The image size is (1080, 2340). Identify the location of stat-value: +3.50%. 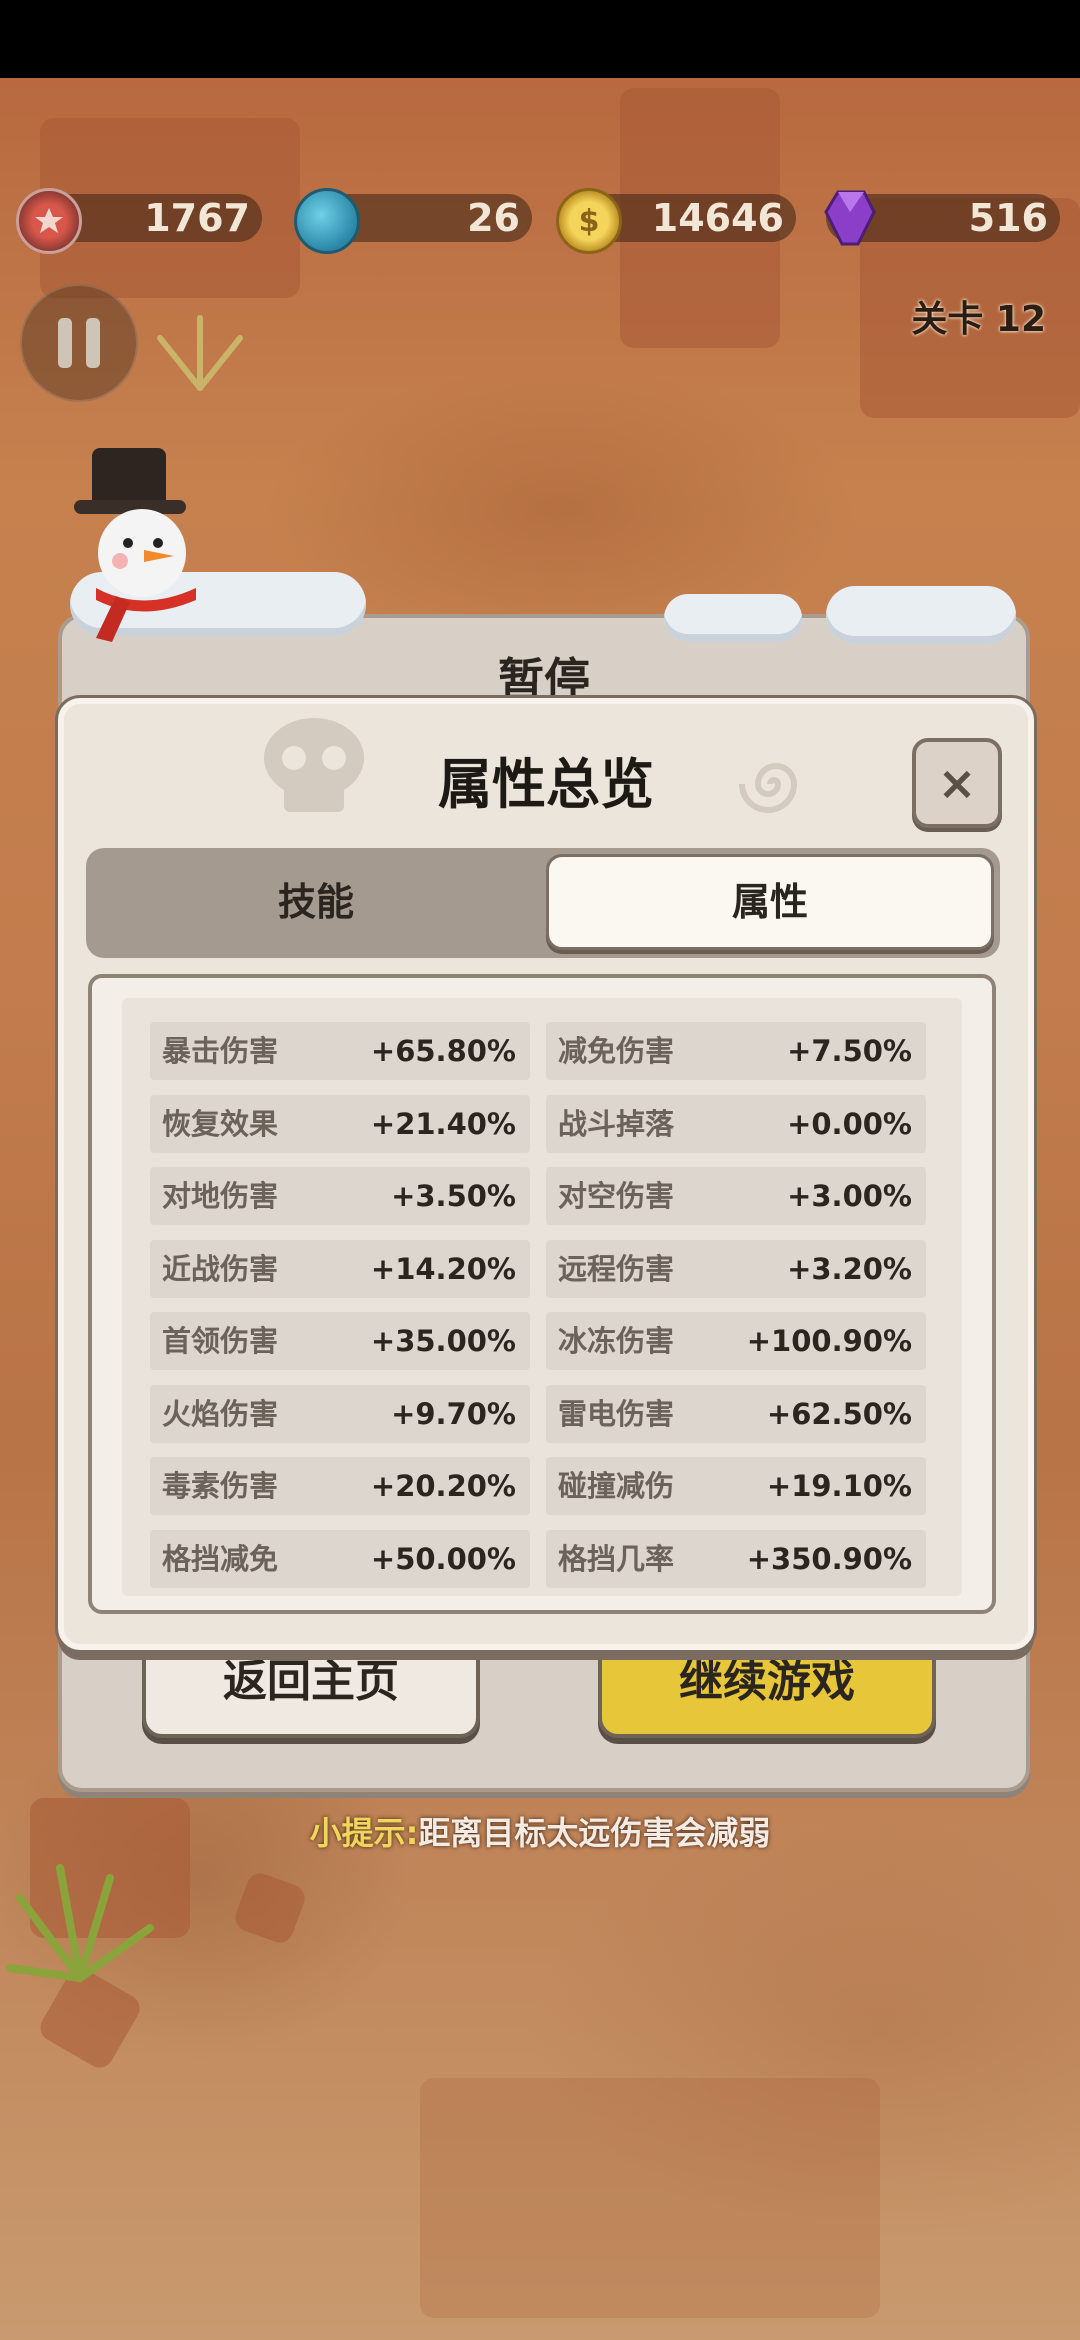
(453, 1196).